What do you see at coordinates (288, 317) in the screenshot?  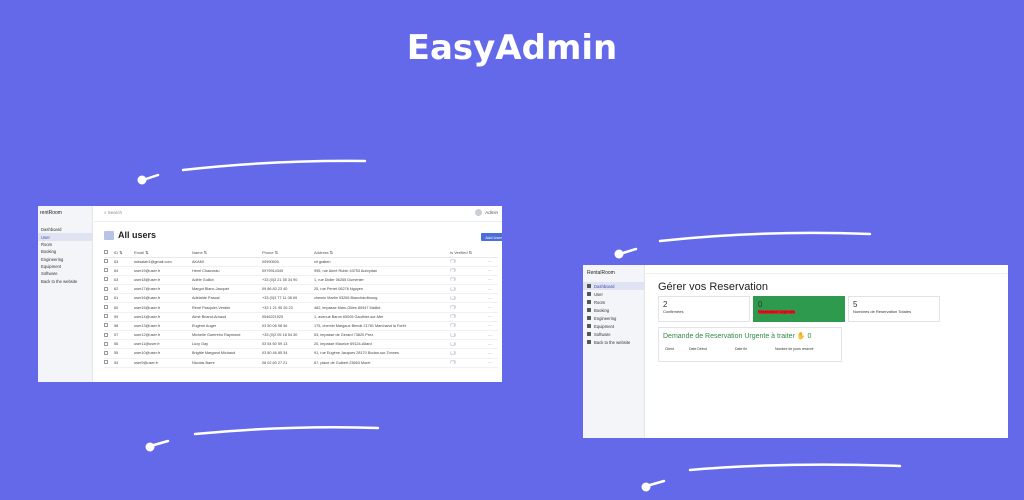 I see `cell-phone: 0546221925` at bounding box center [288, 317].